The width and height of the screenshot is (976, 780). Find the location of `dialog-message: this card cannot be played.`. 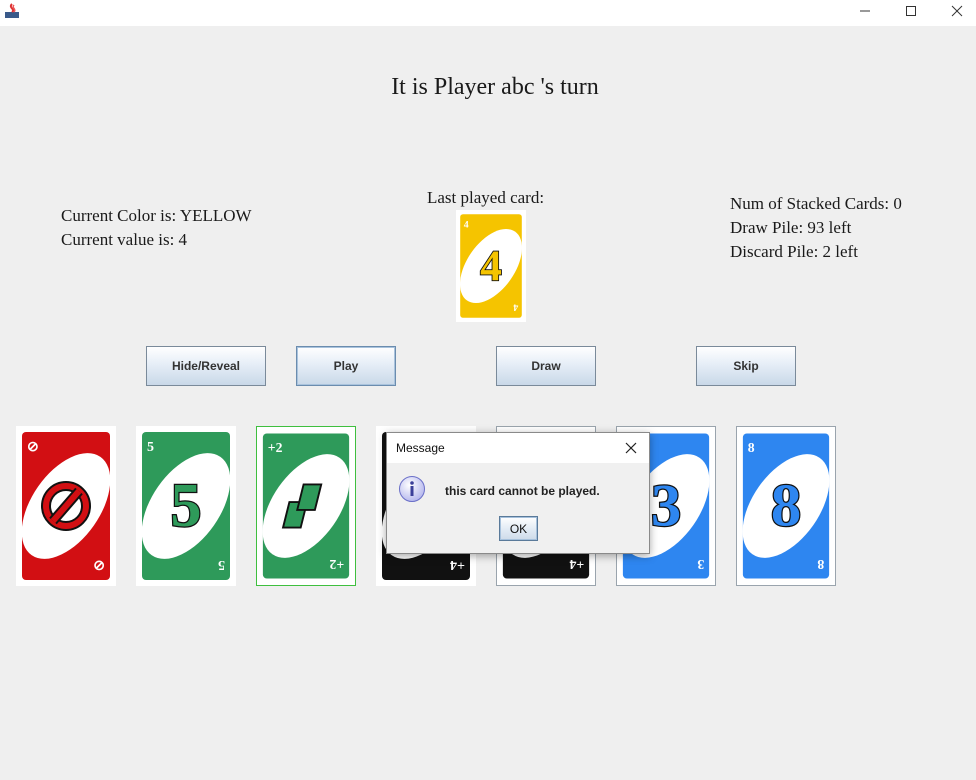

dialog-message: this card cannot be played. is located at coordinates (522, 491).